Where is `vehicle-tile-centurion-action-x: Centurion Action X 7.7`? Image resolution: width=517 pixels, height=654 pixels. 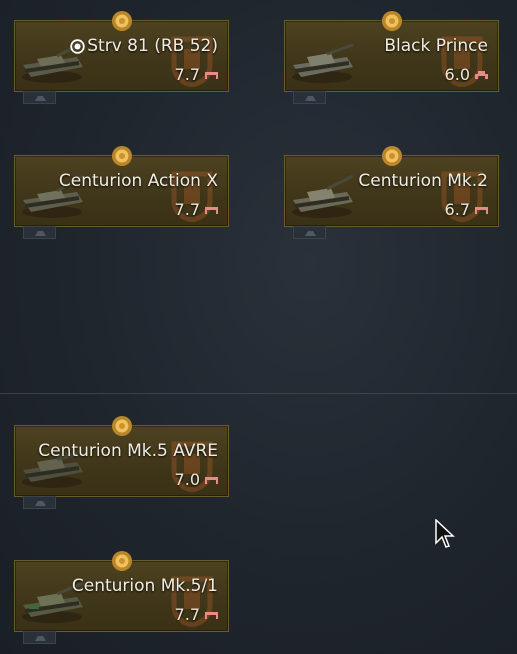
vehicle-tile-centurion-action-x: Centurion Action X 7.7 is located at coordinates (121, 186).